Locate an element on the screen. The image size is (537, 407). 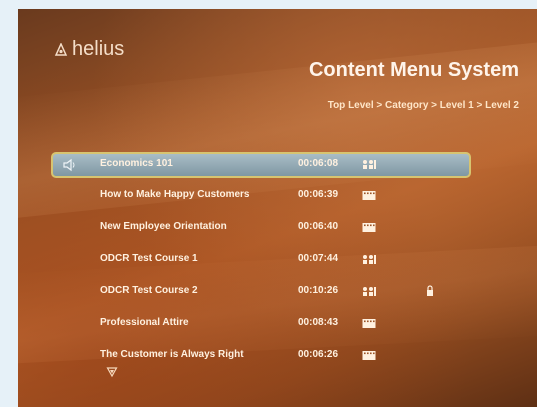
menu-item: Professional Attire 00:08:43 is located at coordinates (277, 324).